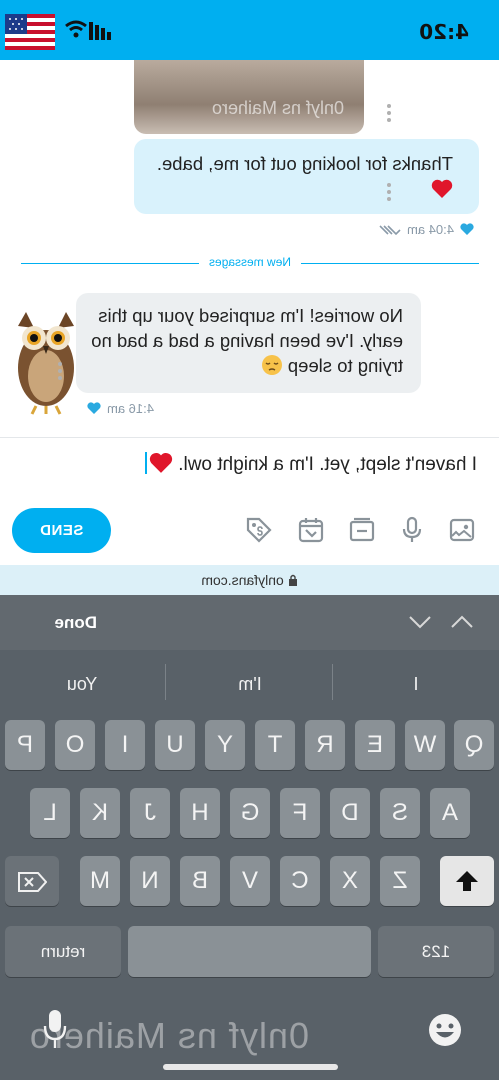  What do you see at coordinates (420, 622) in the screenshot?
I see `chevron-down-icon` at bounding box center [420, 622].